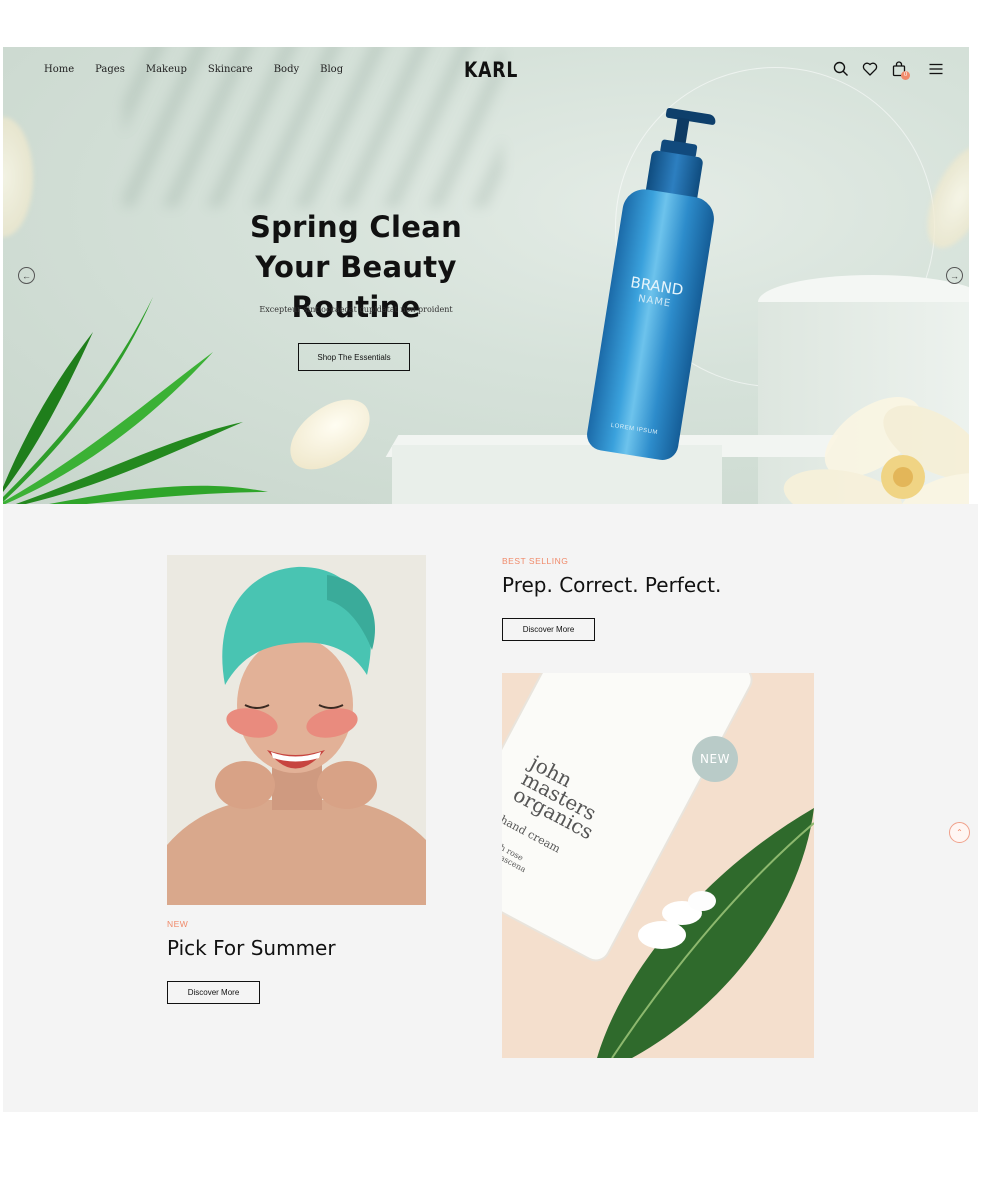  What do you see at coordinates (548, 629) in the screenshot?
I see `right-discover-button: Discover More` at bounding box center [548, 629].